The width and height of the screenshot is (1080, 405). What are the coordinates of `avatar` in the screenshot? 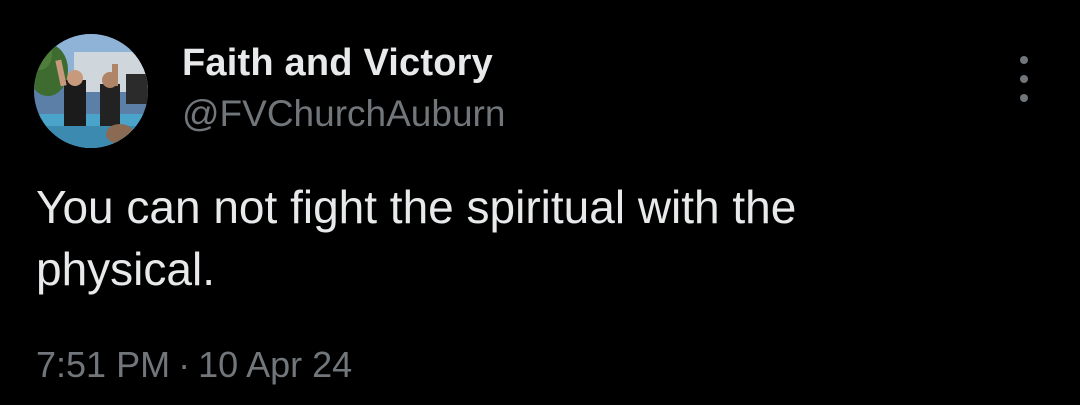 It's located at (91, 91).